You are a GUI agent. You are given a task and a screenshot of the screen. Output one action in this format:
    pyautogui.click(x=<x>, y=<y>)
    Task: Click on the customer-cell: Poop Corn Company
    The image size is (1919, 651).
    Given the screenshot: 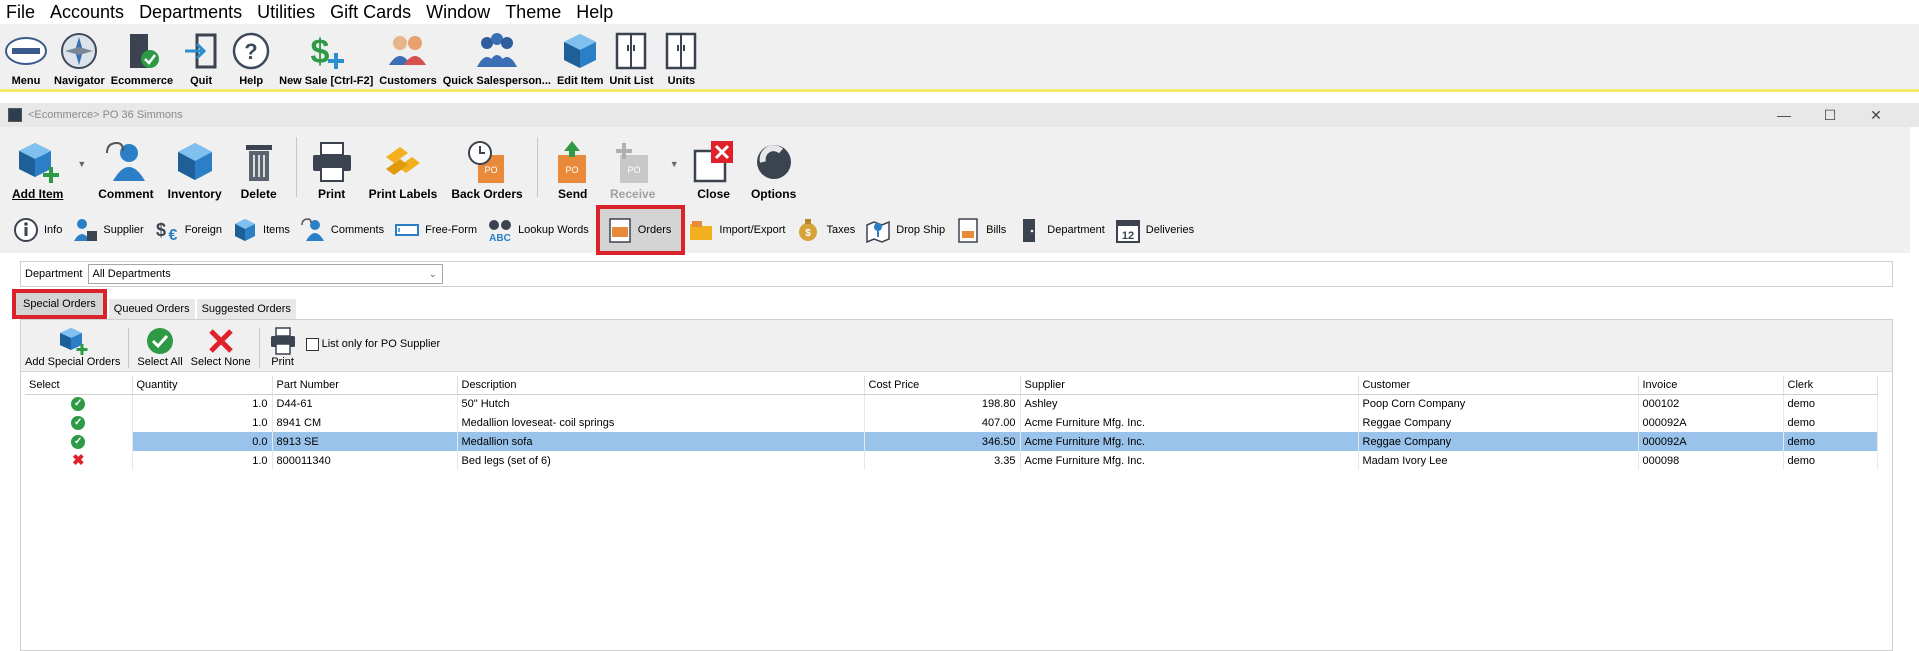 What is the action you would take?
    pyautogui.click(x=1498, y=403)
    